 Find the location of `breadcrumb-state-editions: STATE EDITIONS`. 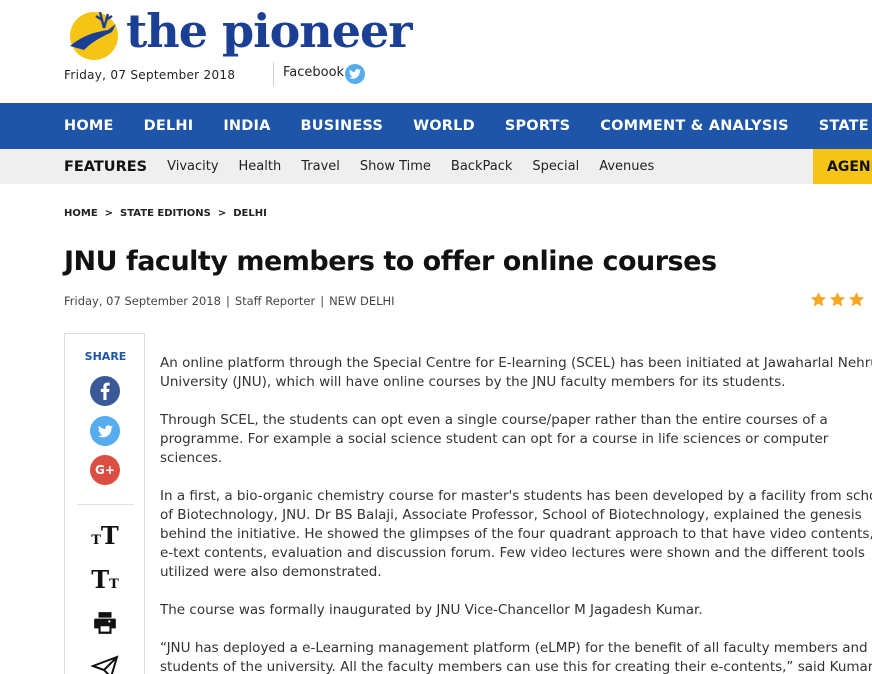

breadcrumb-state-editions: STATE EDITIONS is located at coordinates (165, 213).